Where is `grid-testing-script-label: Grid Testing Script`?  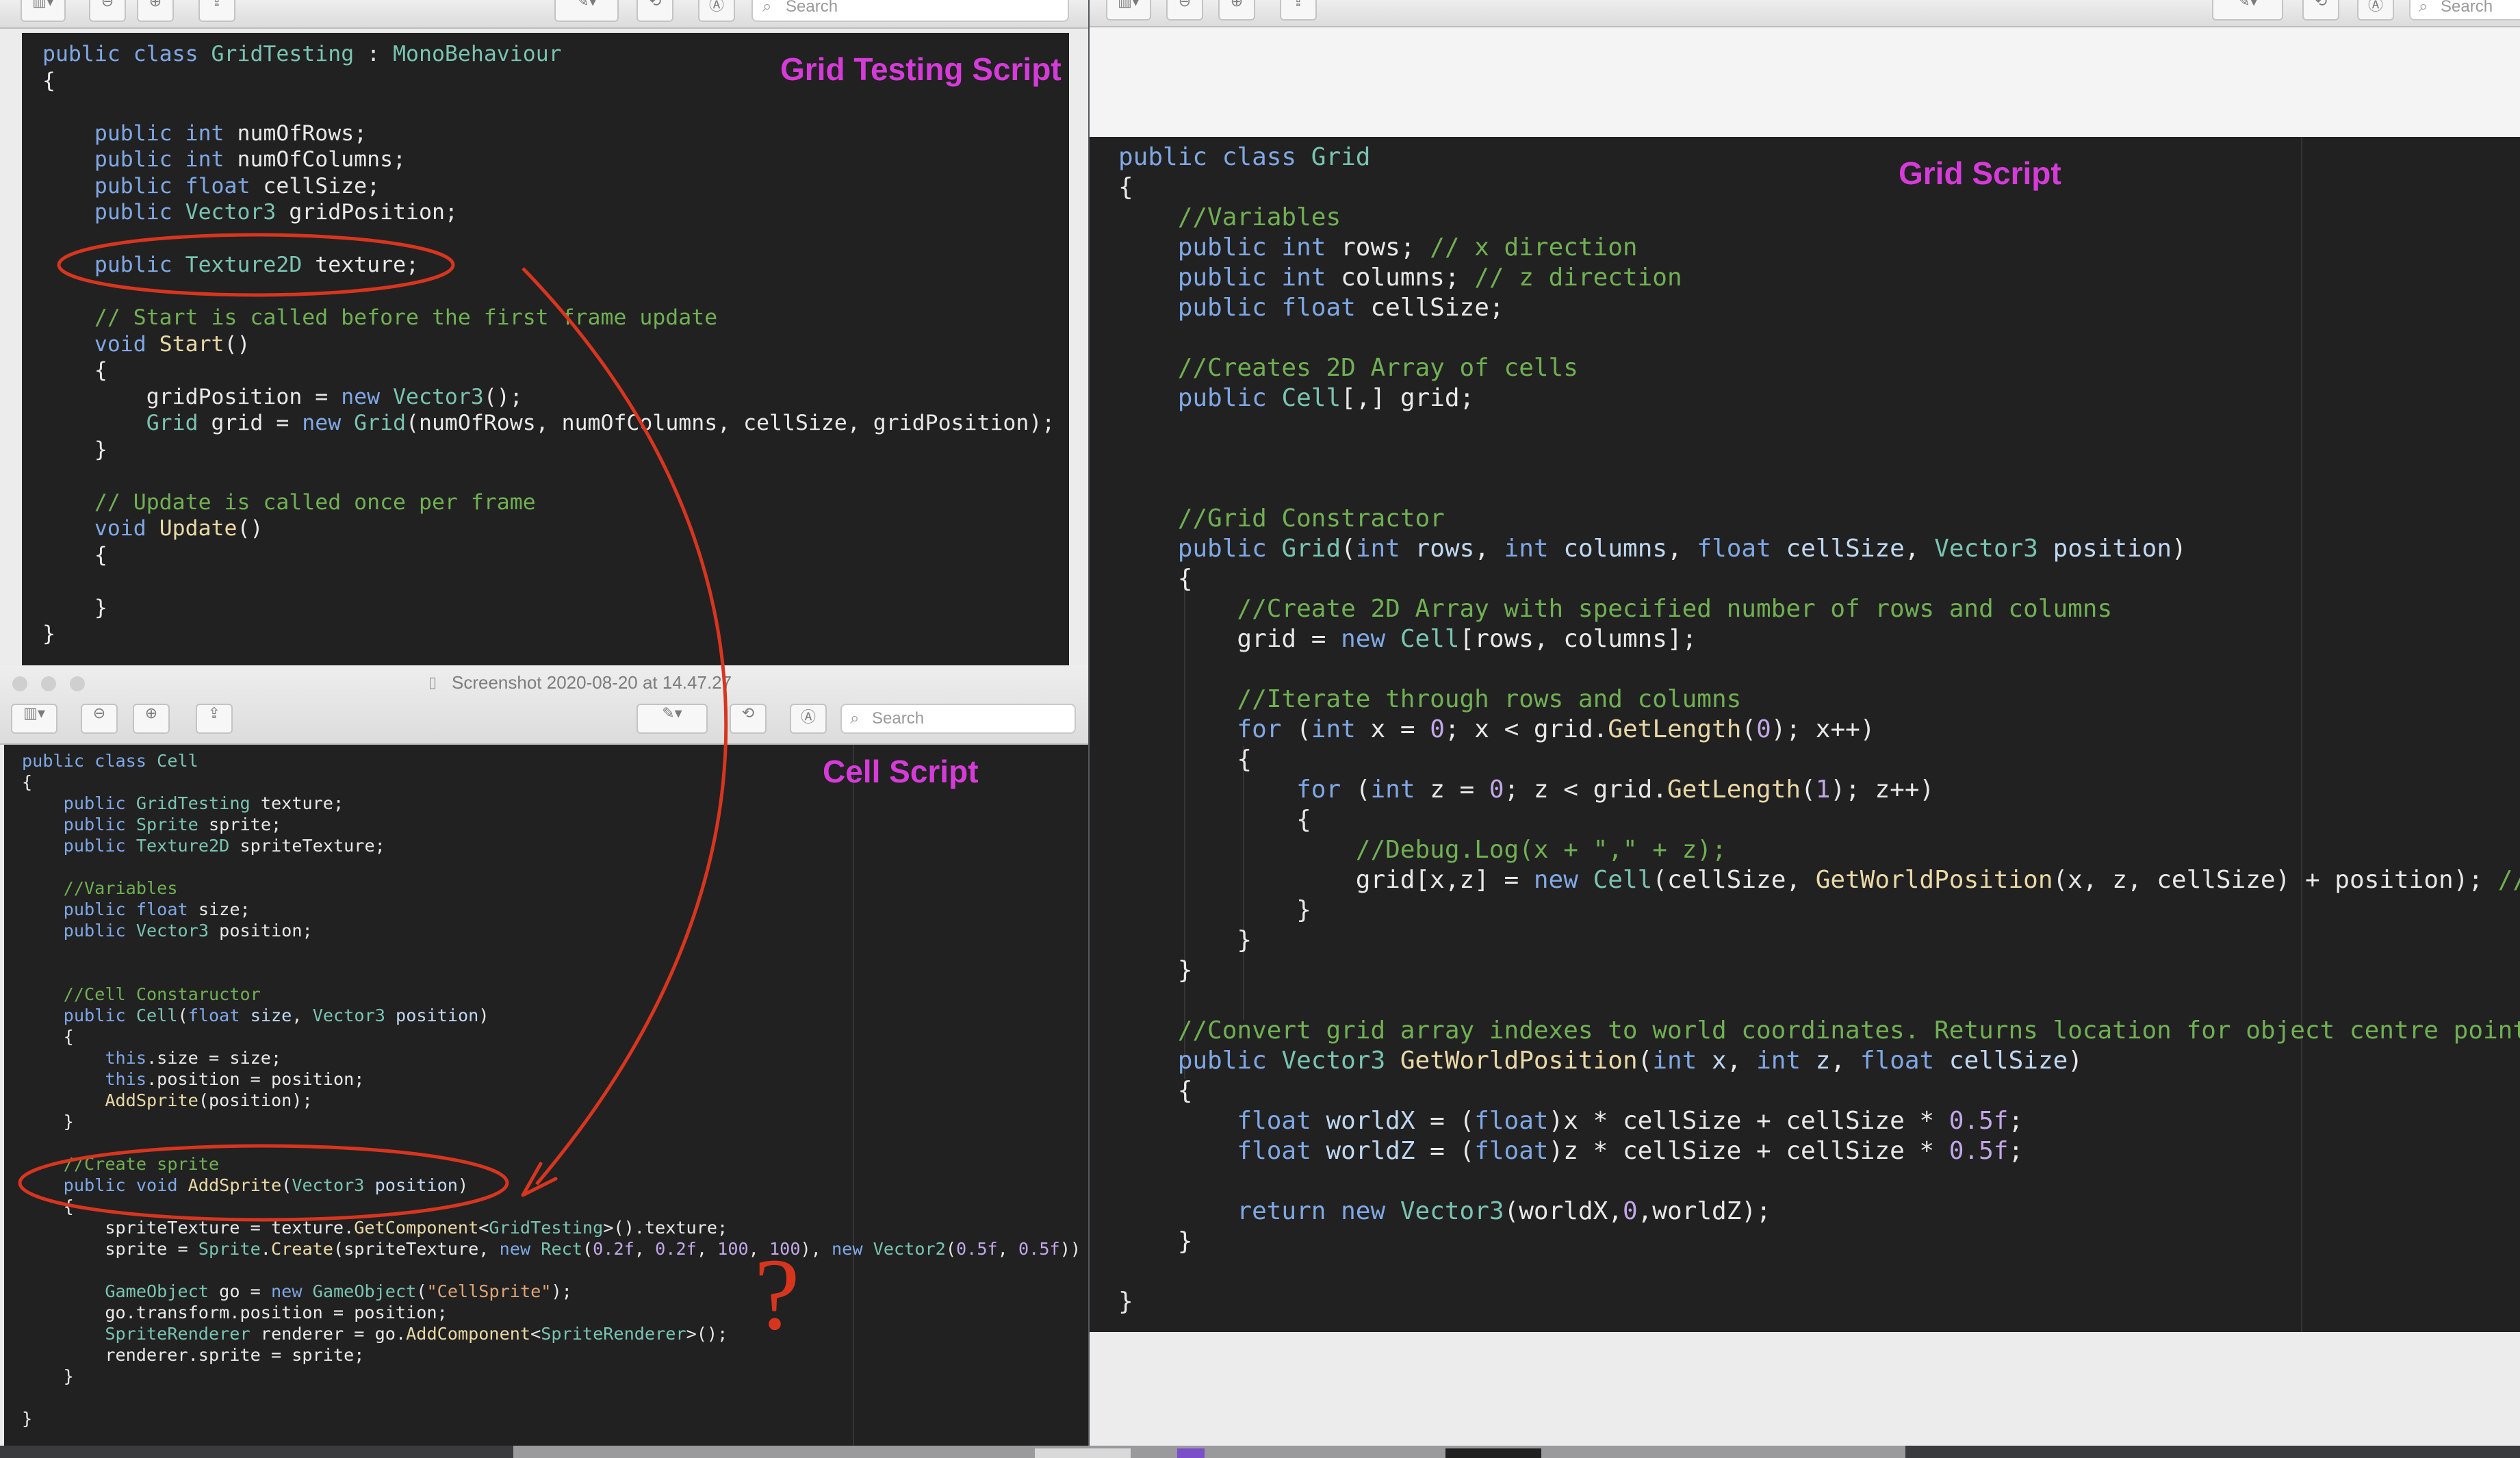 grid-testing-script-label: Grid Testing Script is located at coordinates (921, 69).